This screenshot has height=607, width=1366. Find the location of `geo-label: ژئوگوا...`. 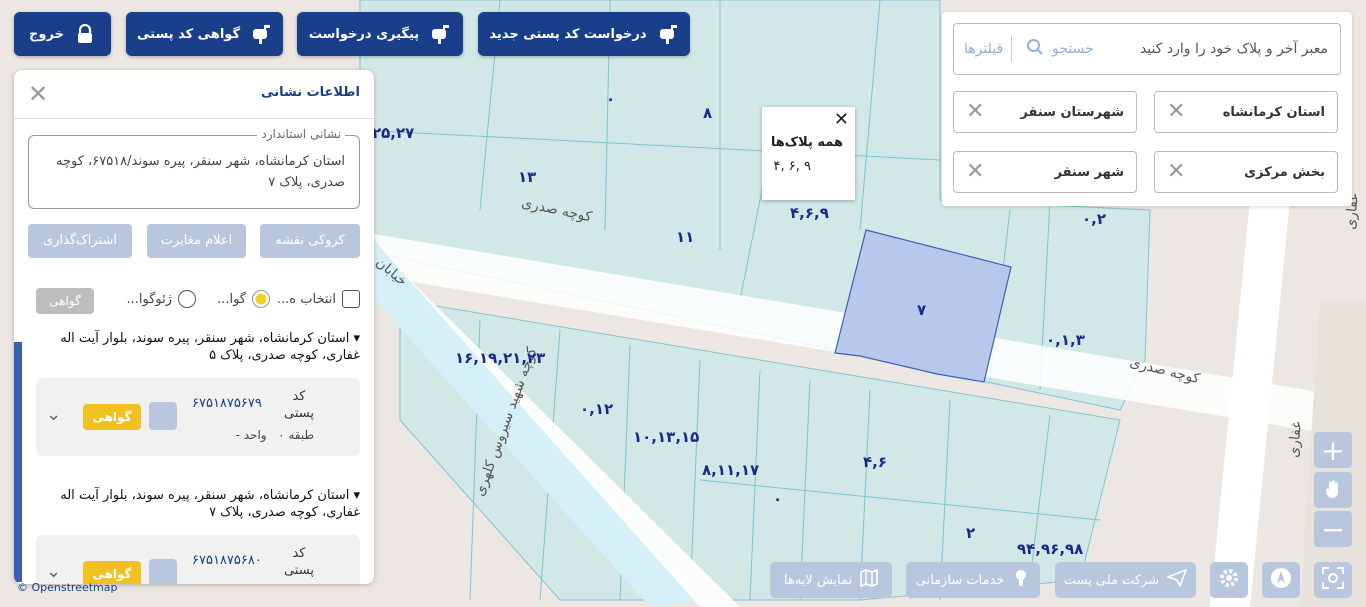

geo-label: ژئوگوا... is located at coordinates (149, 299).